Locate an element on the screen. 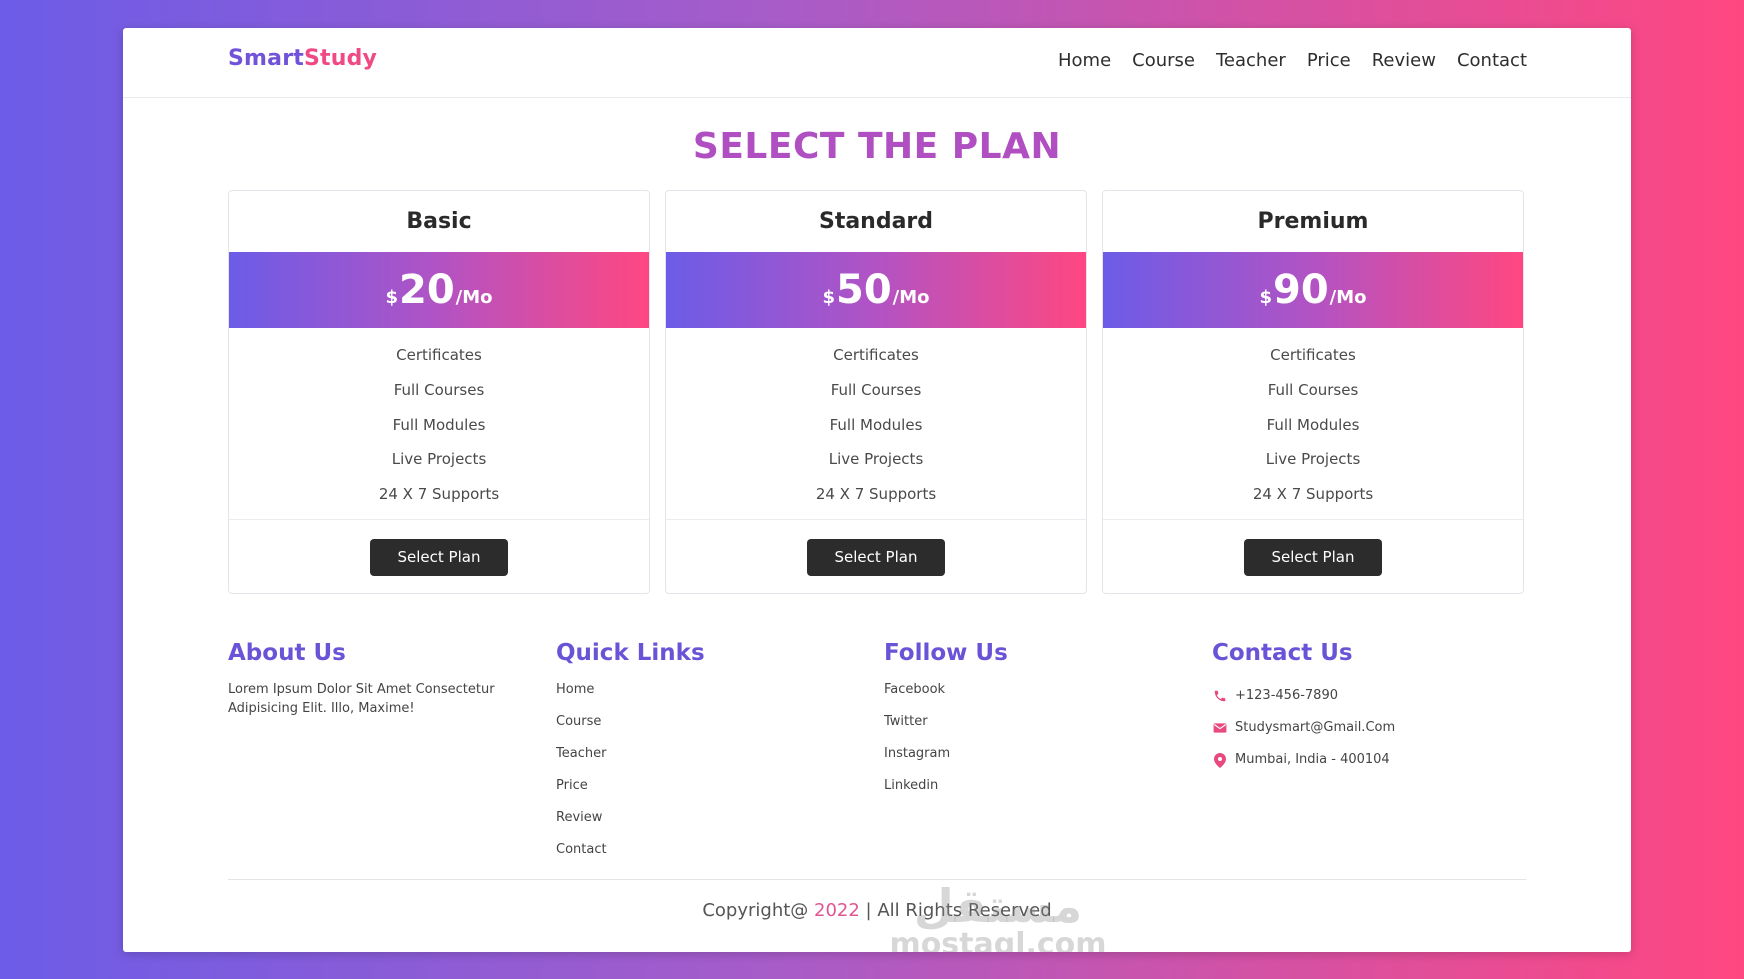 The height and width of the screenshot is (979, 1744). nav-price: Price is located at coordinates (1329, 60).